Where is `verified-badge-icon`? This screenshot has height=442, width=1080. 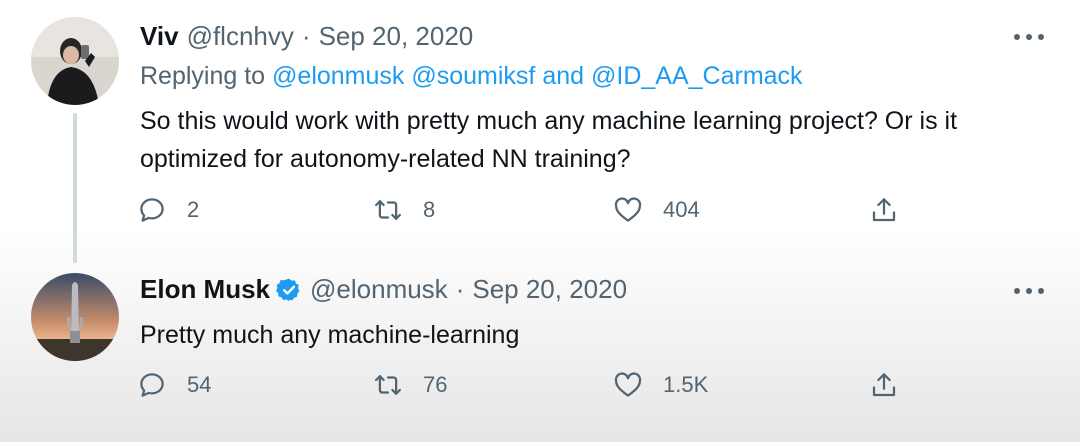
verified-badge-icon is located at coordinates (288, 289).